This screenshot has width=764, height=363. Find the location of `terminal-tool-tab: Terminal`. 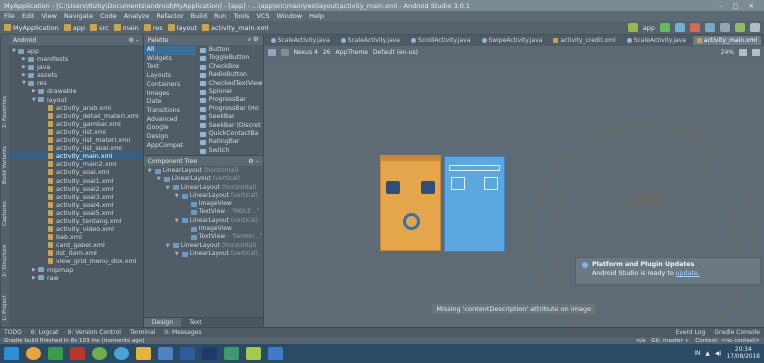

terminal-tool-tab: Terminal is located at coordinates (142, 332).